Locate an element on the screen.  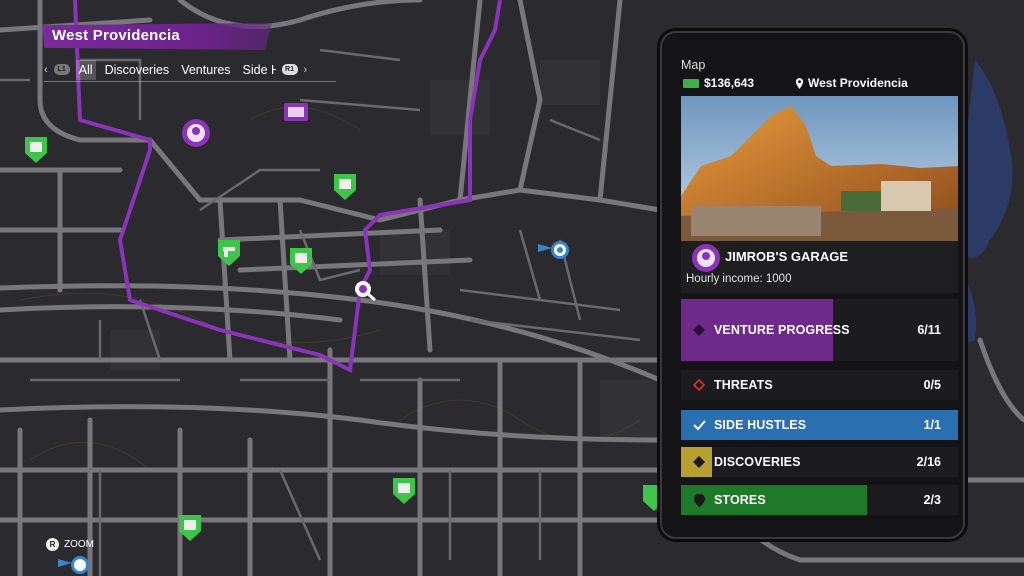
location-pin-icon is located at coordinates (799, 83).